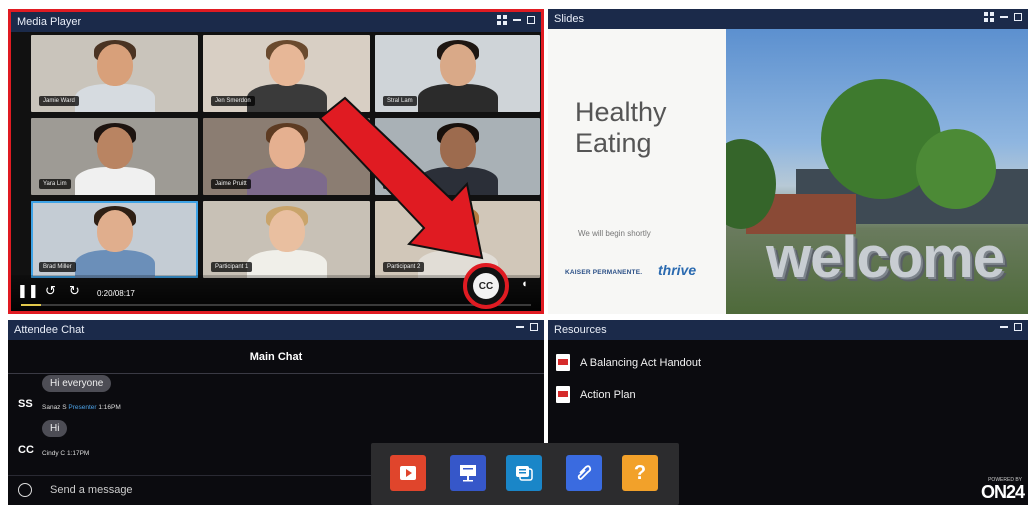 Image resolution: width=1028 pixels, height=505 pixels. I want to click on player-controls: ❚❚ ↺ ↻ 0:20/08:17, so click(276, 293).